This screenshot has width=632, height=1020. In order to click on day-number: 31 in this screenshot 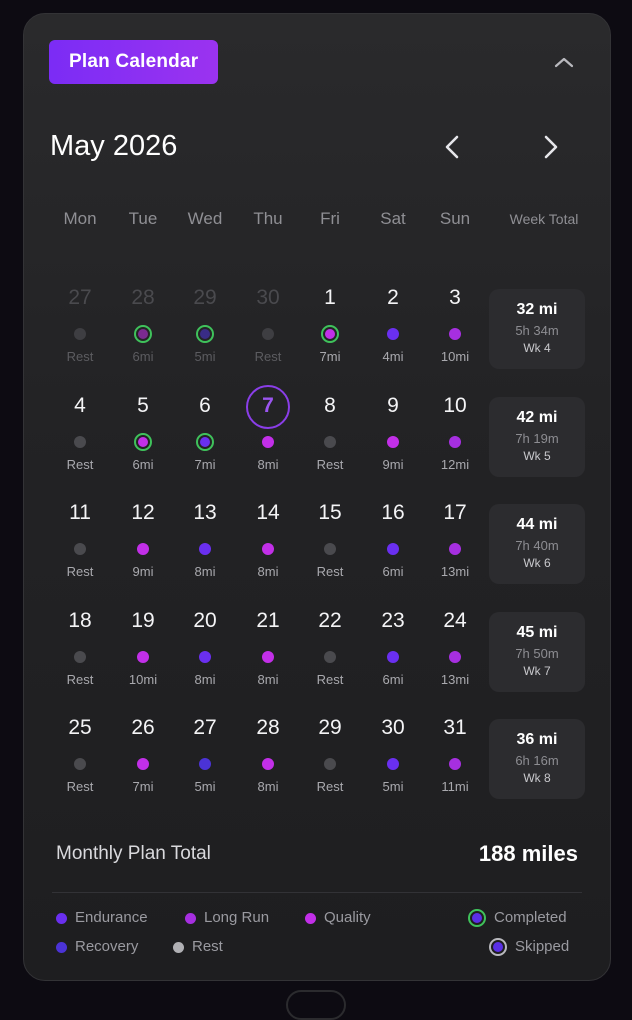, I will do `click(455, 727)`.